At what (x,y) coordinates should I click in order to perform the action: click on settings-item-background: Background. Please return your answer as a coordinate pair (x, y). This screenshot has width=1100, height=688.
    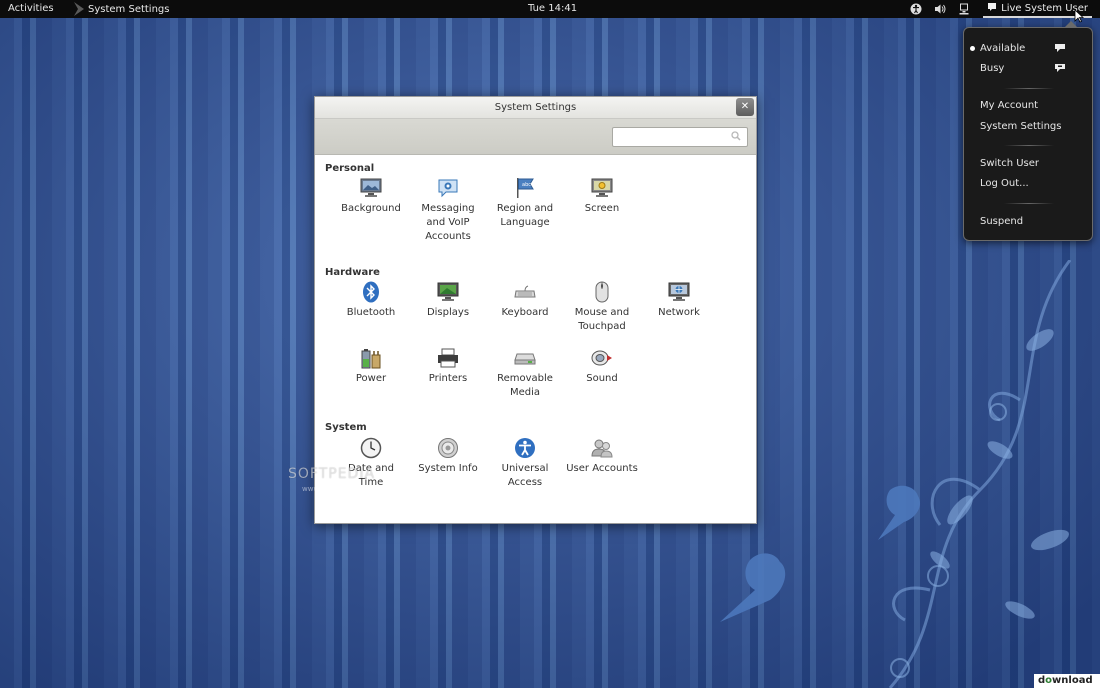
    Looking at the image, I should click on (371, 196).